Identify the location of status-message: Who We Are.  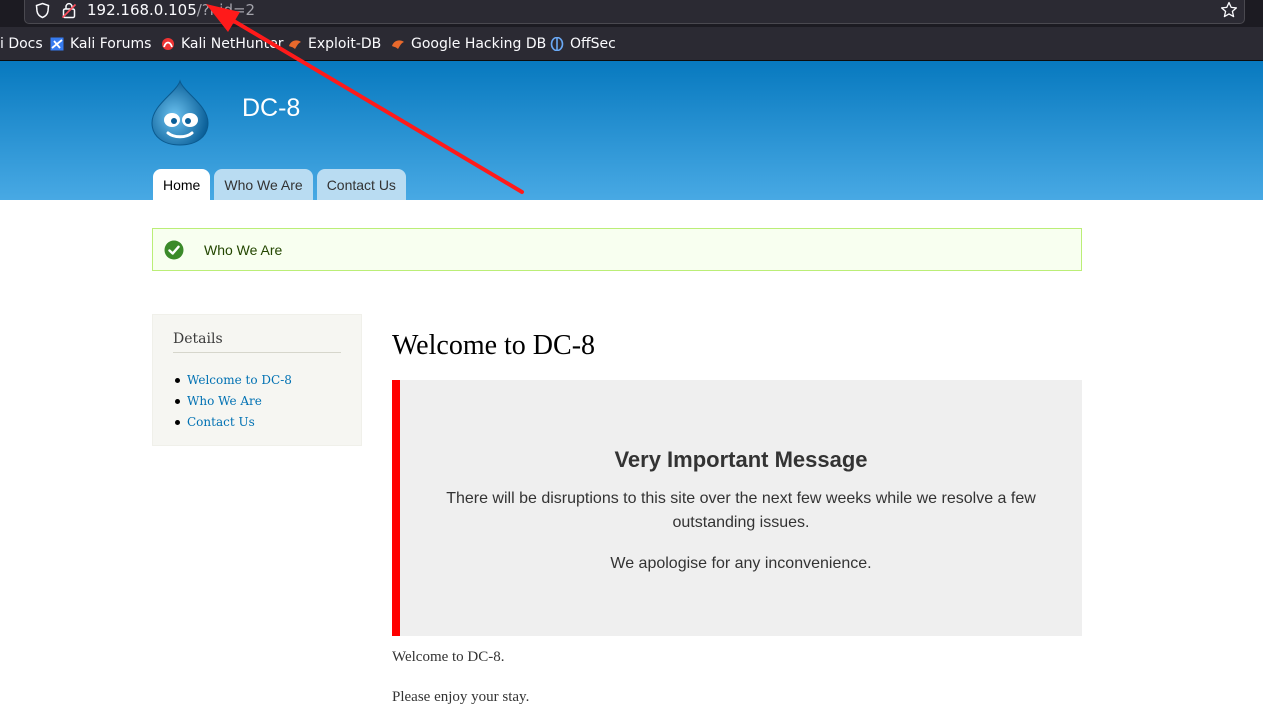
(617, 249).